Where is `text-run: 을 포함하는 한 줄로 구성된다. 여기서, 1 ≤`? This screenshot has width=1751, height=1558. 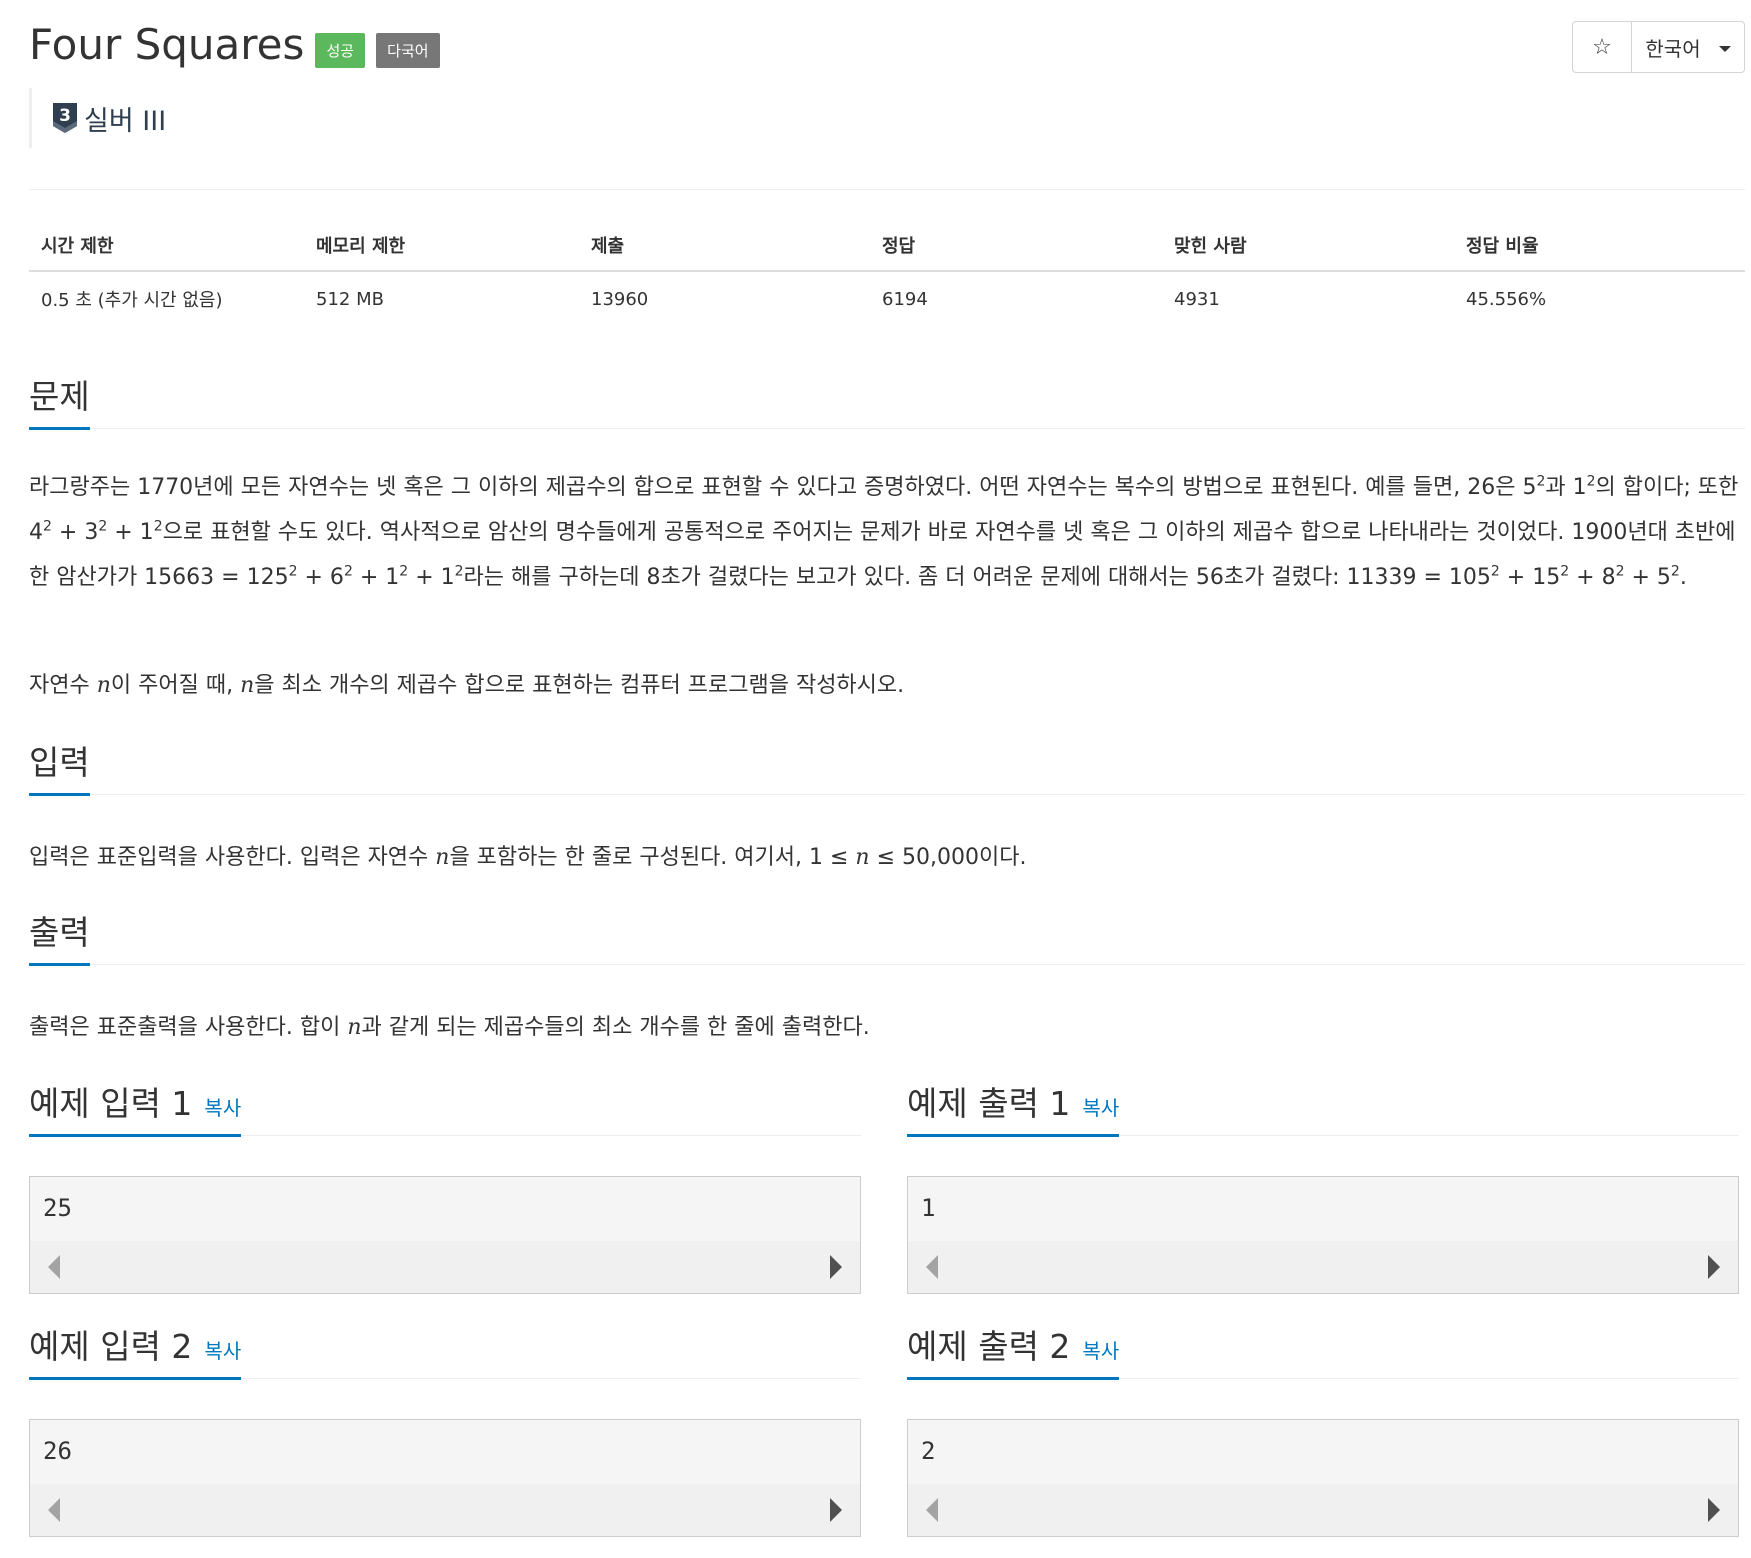
text-run: 을 포함하는 한 줄로 구성된다. 여기서, 1 ≤ is located at coordinates (652, 857).